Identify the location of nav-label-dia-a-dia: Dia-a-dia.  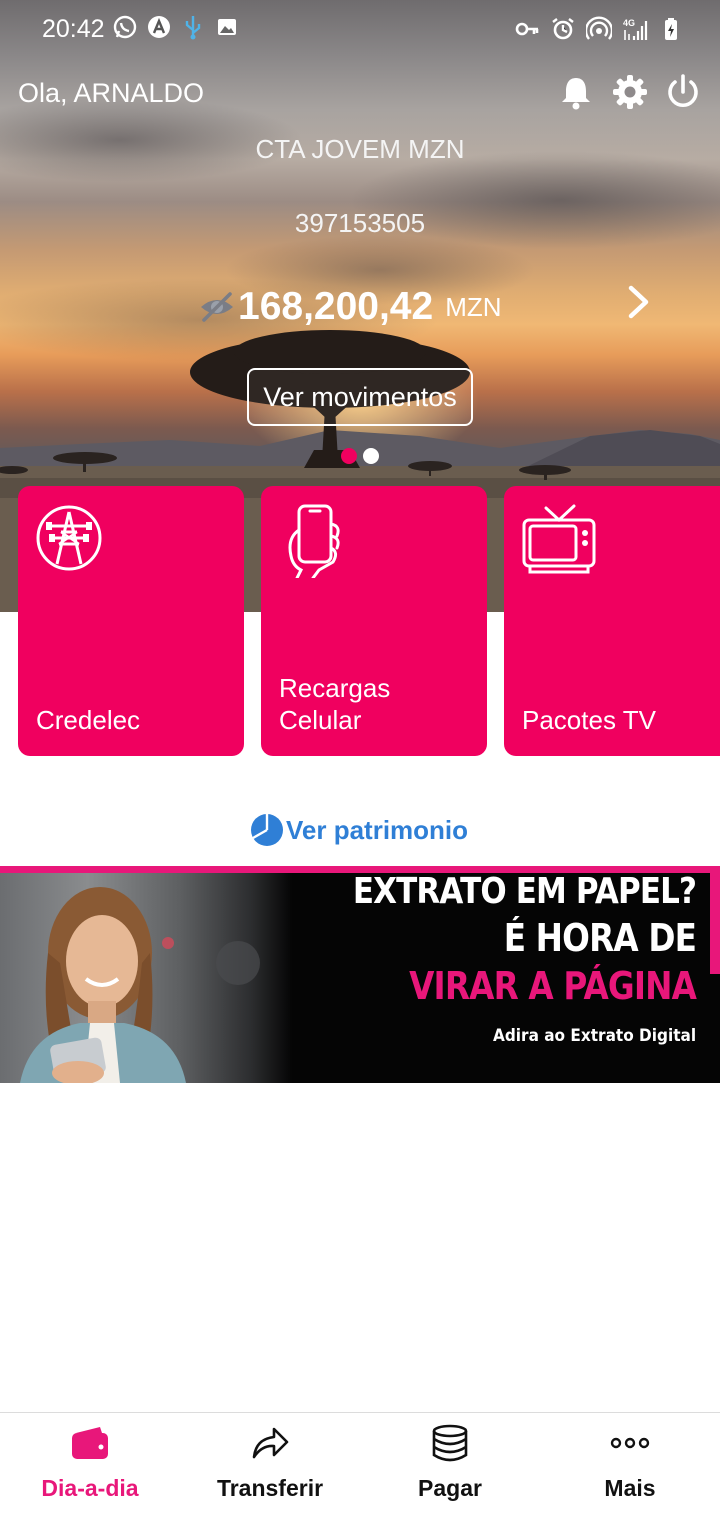
(90, 1488).